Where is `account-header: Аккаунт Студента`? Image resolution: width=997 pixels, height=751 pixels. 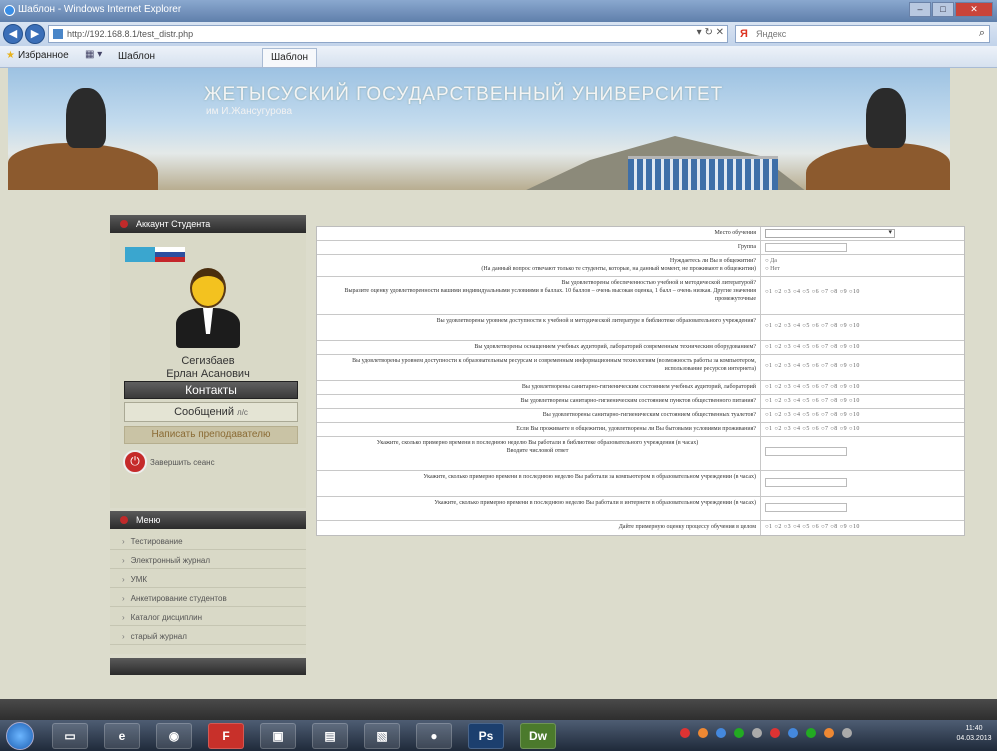
account-header: Аккаунт Студента is located at coordinates (208, 224).